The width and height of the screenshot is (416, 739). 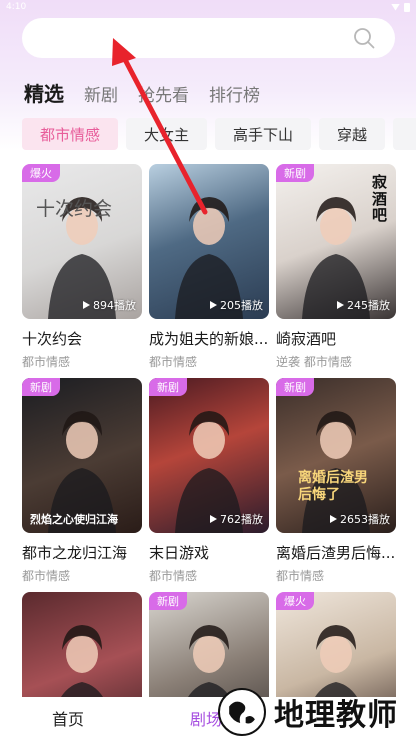 What do you see at coordinates (395, 7) in the screenshot?
I see `wifi-icon` at bounding box center [395, 7].